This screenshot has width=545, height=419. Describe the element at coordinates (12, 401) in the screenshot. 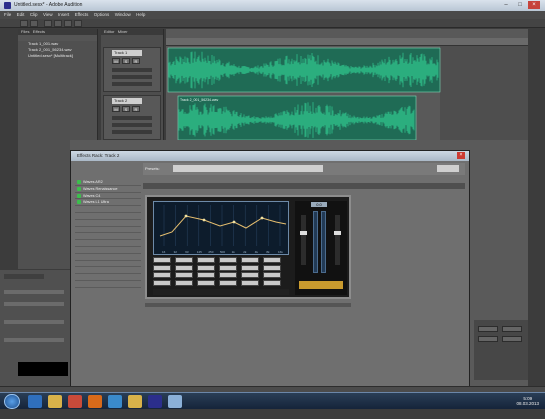

I see `start-button` at that location.